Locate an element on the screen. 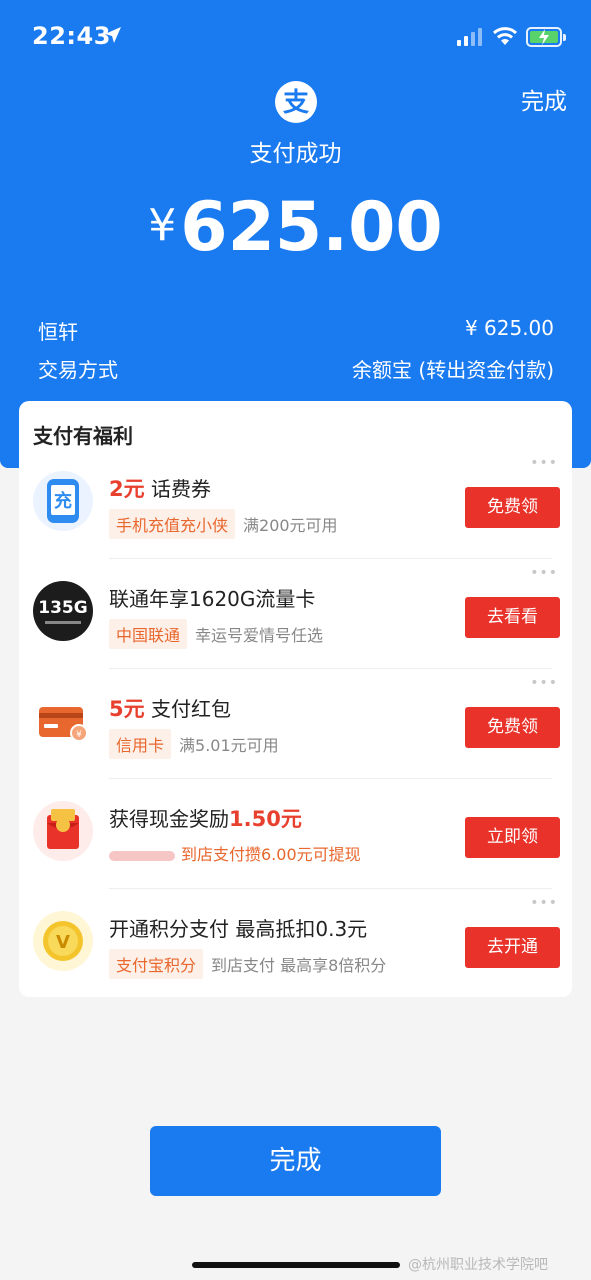 Image resolution: width=591 pixels, height=1280 pixels. benefit-title: 开通积分支付 最高抵扣0.3元 is located at coordinates (238, 929).